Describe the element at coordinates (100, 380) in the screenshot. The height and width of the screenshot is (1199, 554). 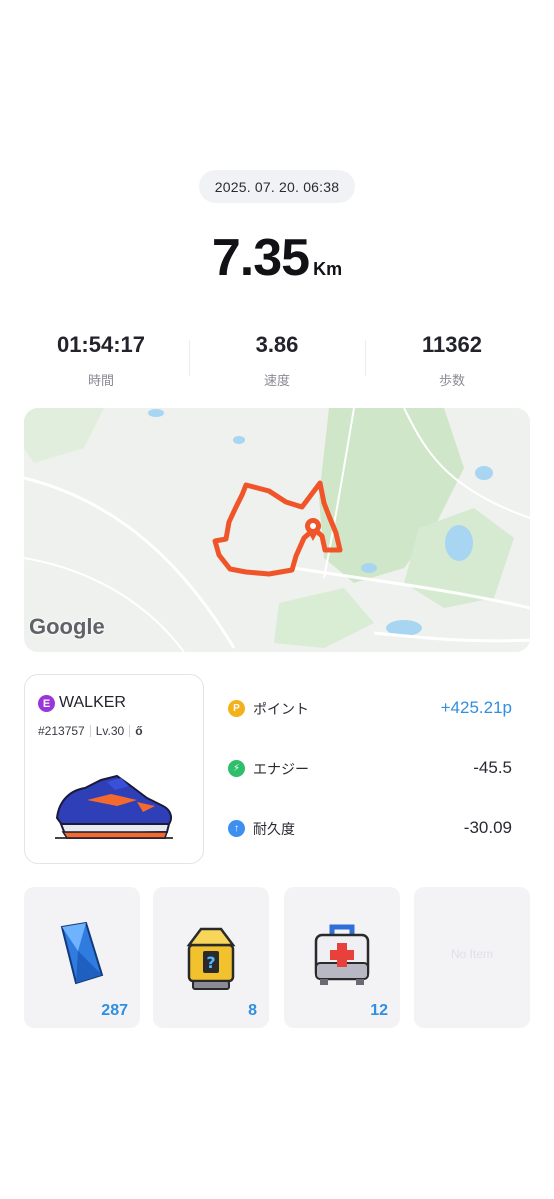
I see `stat-time-label: 時間` at that location.